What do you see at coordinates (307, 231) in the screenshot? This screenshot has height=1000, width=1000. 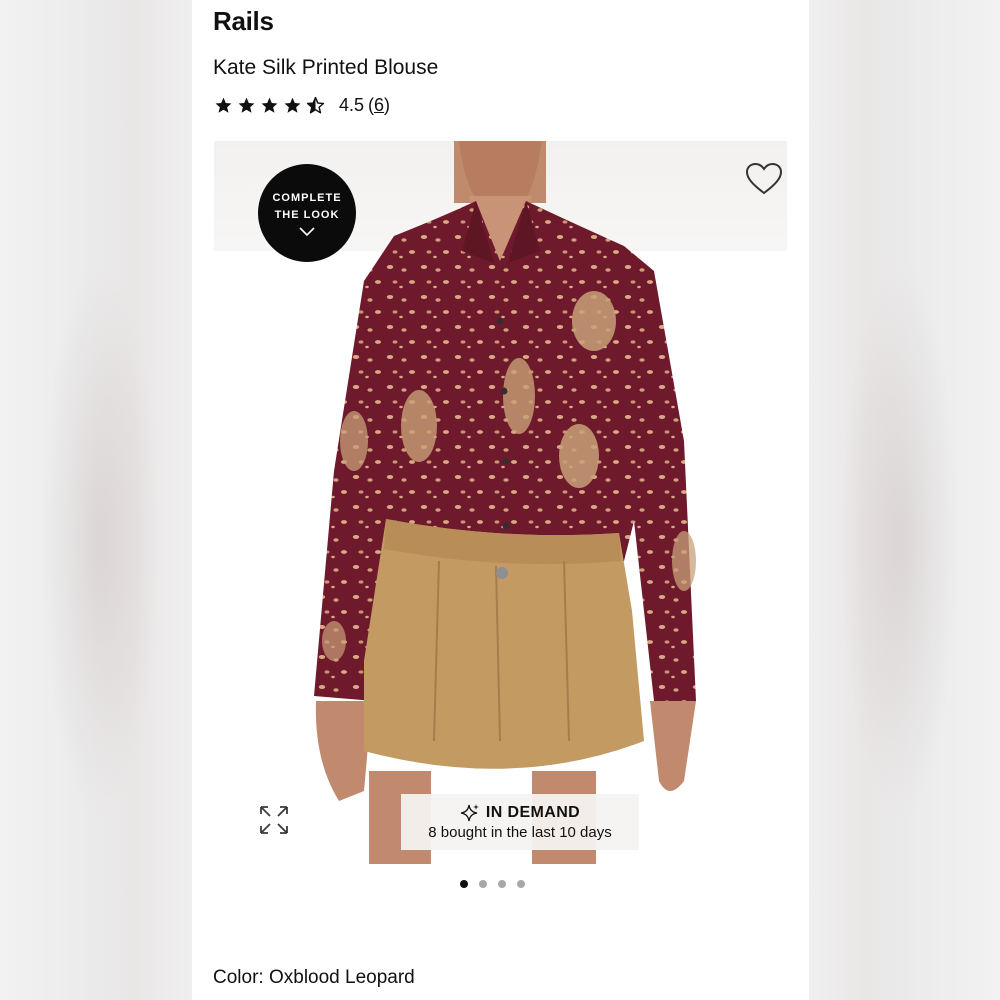 I see `chevron-down-icon` at bounding box center [307, 231].